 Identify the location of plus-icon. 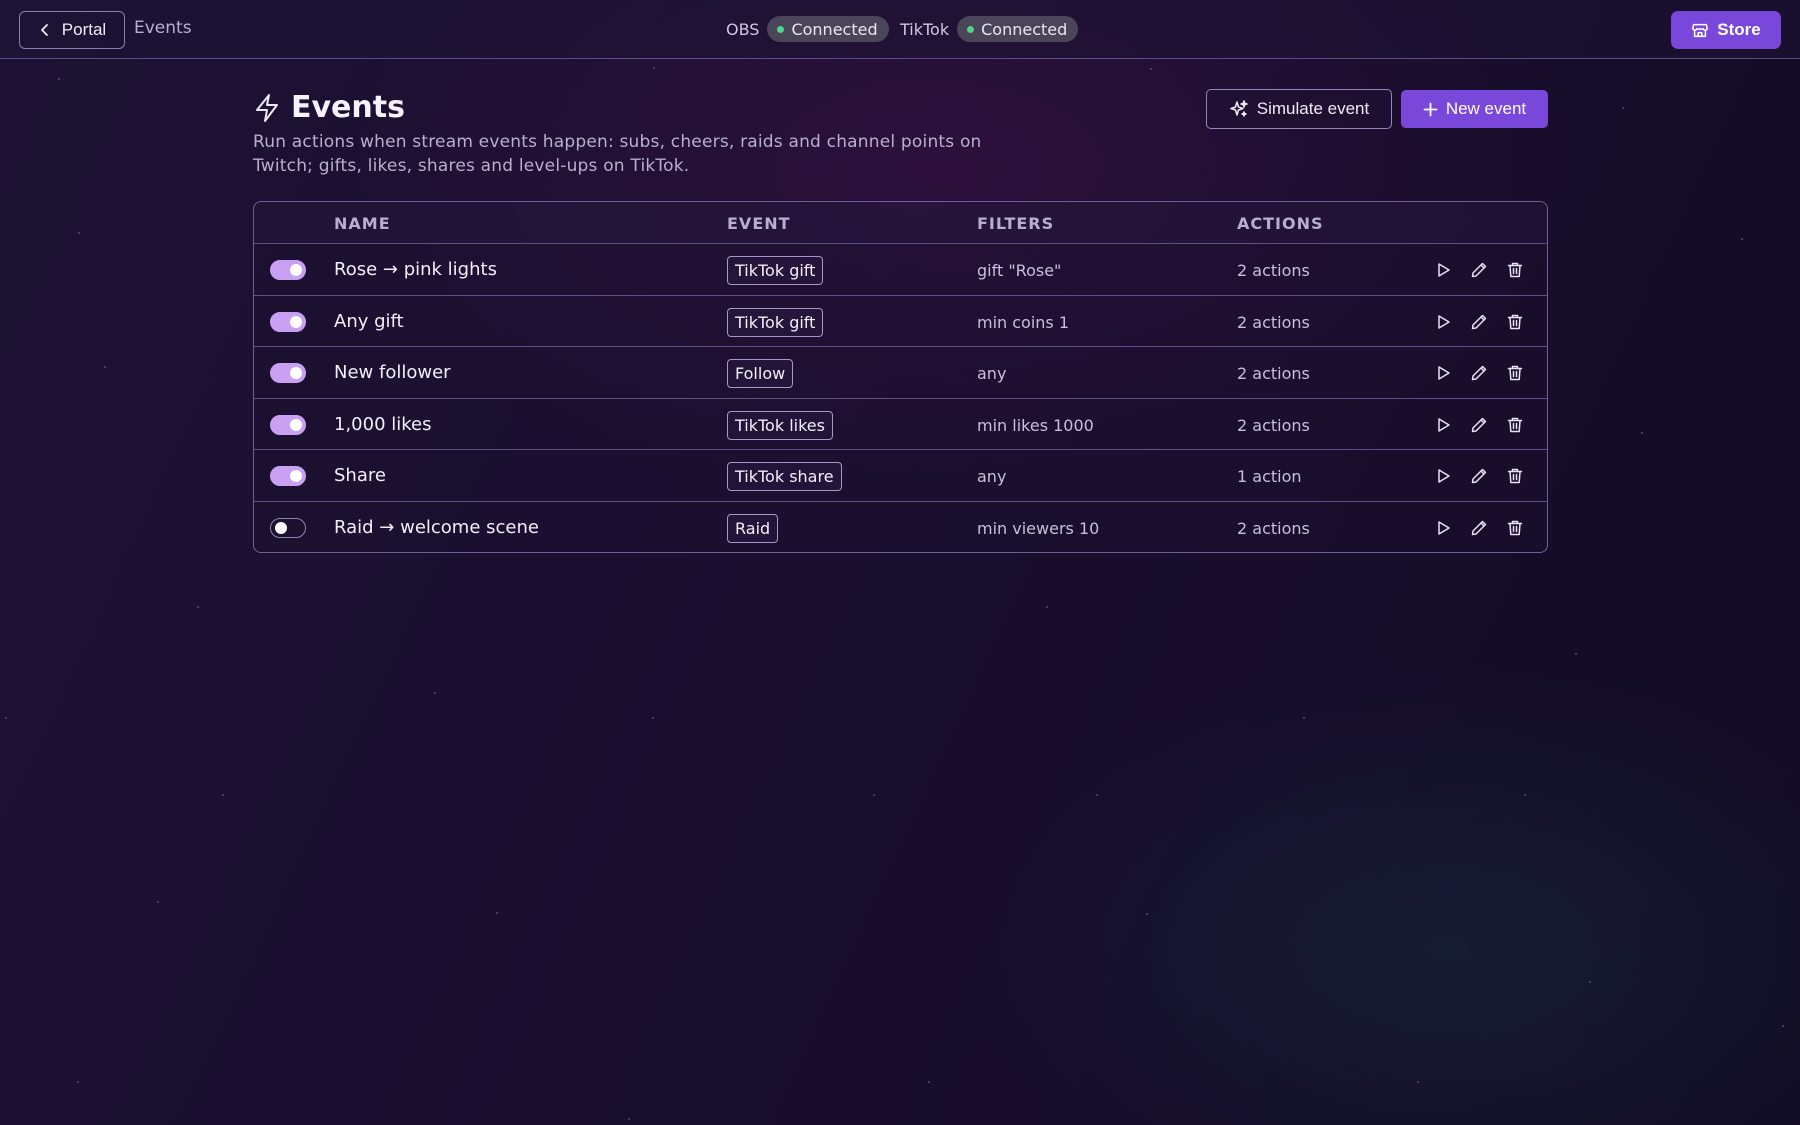
(1430, 109).